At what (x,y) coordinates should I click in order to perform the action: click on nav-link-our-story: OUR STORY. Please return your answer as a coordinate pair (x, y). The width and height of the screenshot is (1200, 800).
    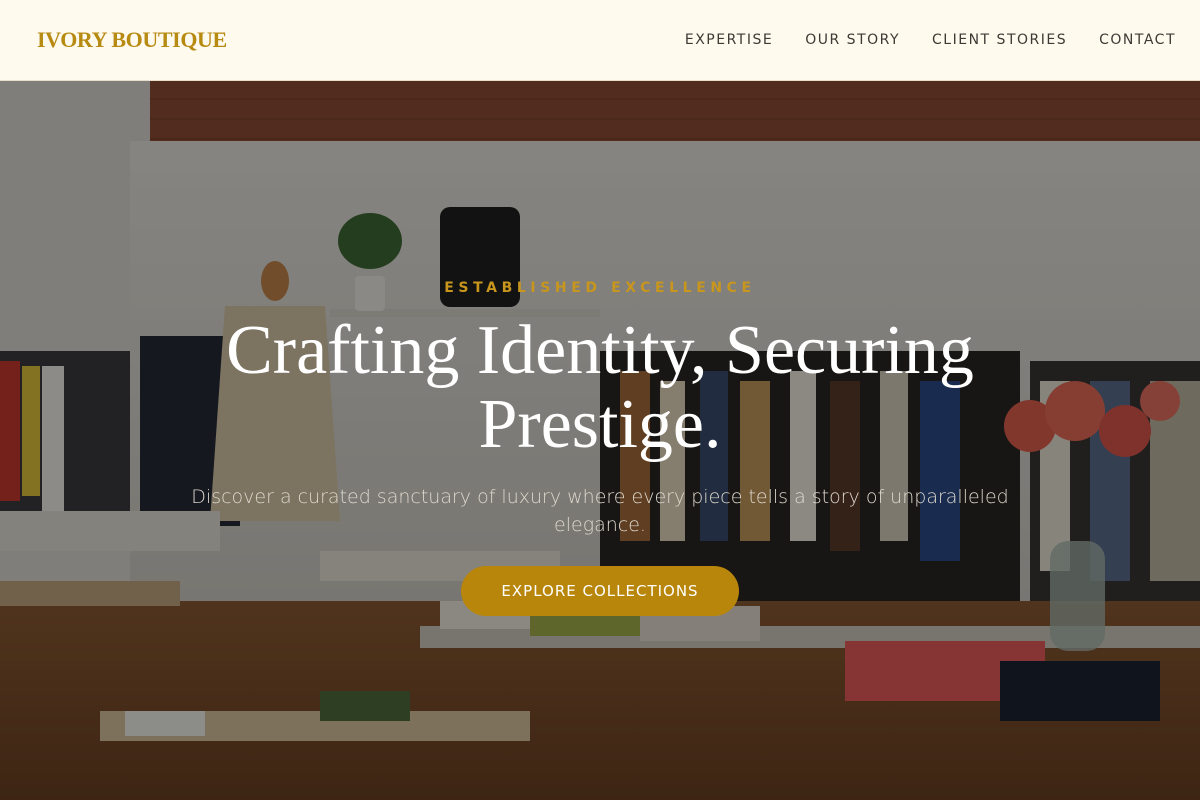
    Looking at the image, I should click on (852, 40).